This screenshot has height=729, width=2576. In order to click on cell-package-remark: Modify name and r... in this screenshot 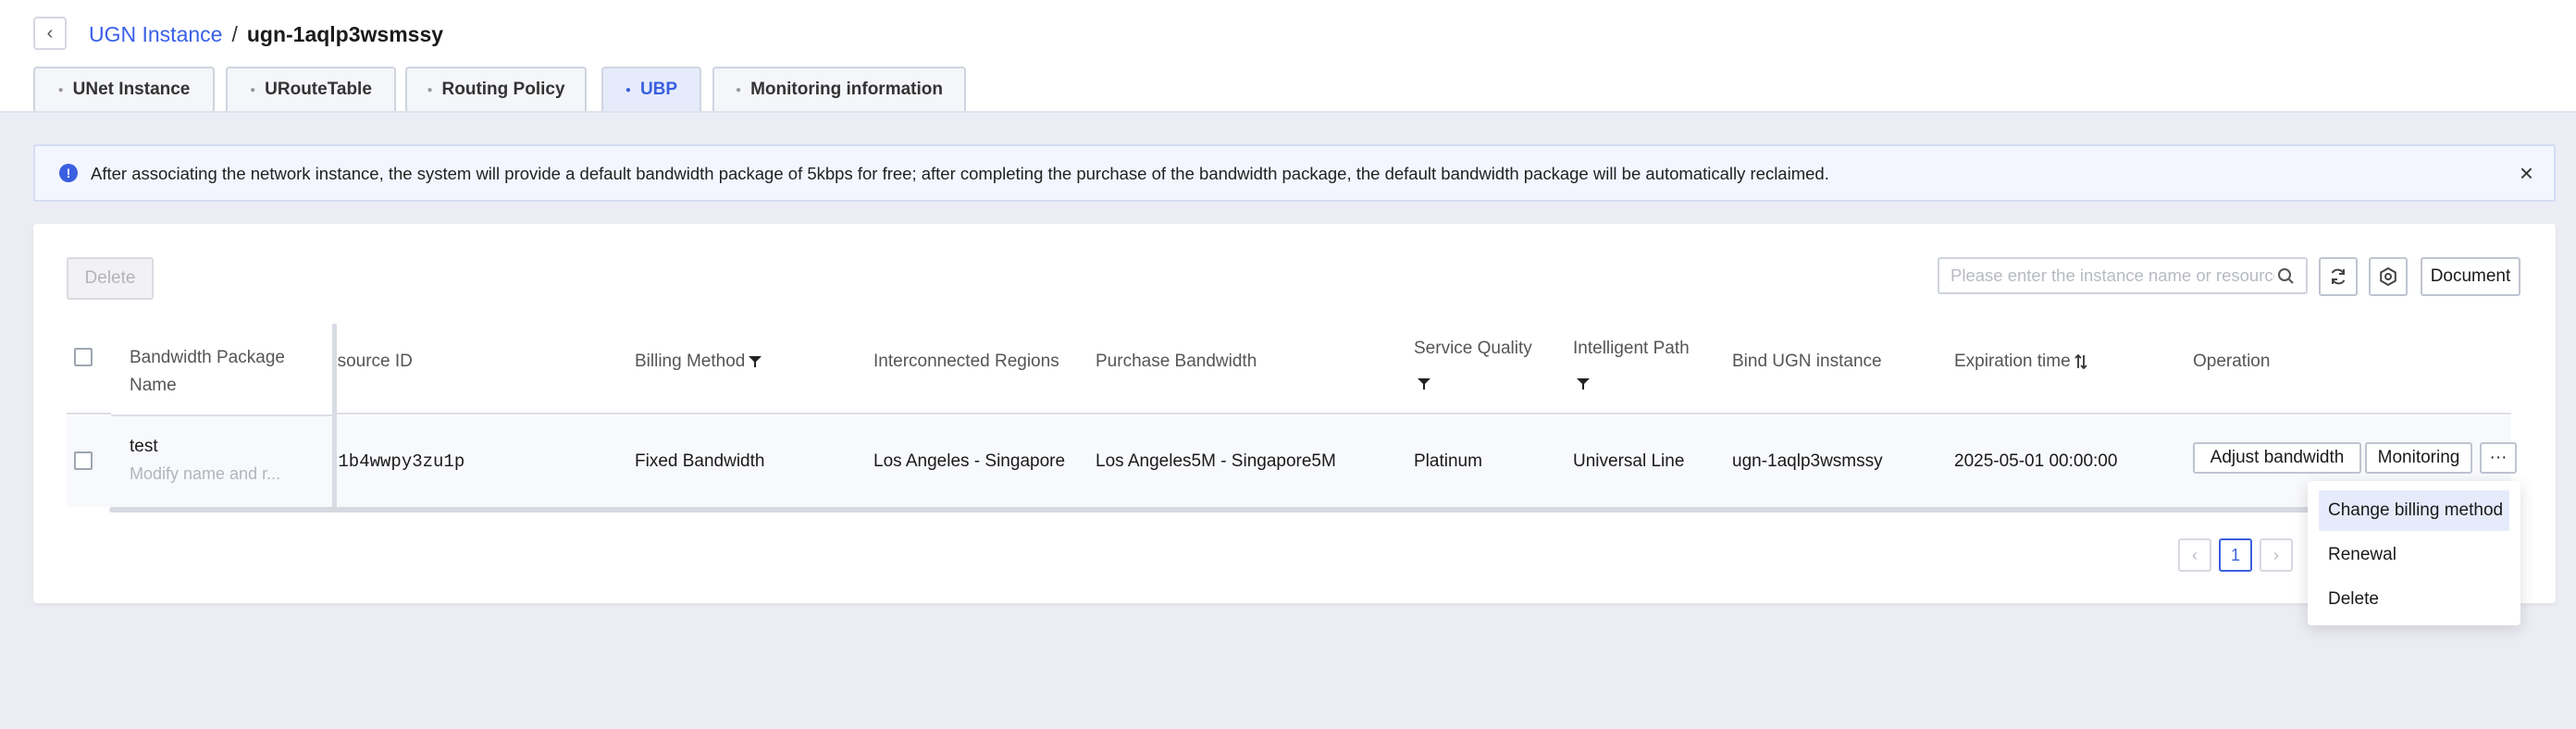, I will do `click(205, 474)`.